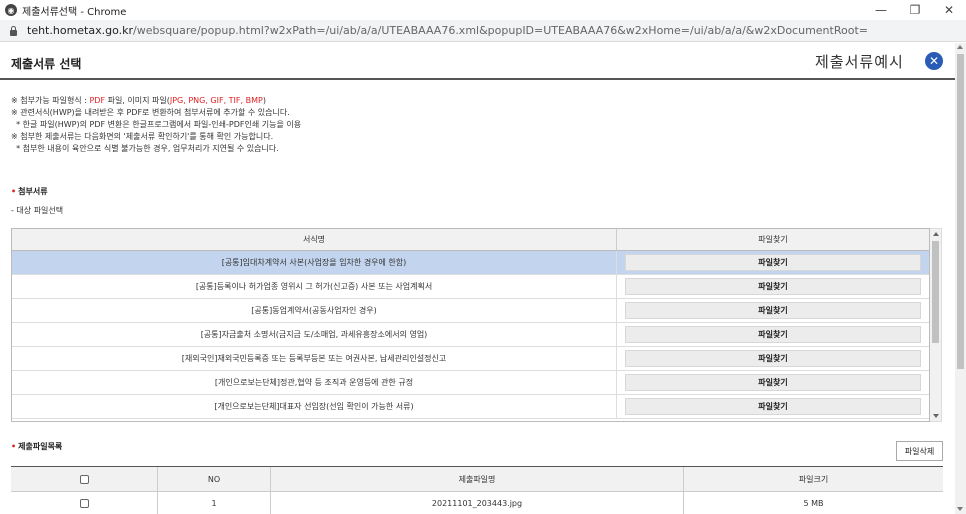  What do you see at coordinates (14, 30) in the screenshot?
I see `lock-icon` at bounding box center [14, 30].